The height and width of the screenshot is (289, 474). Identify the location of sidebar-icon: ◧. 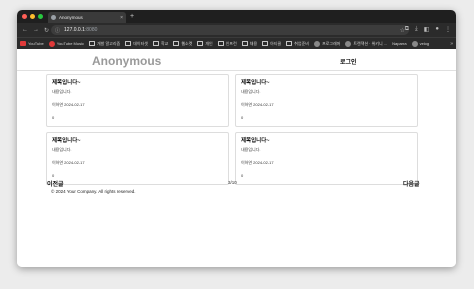
(427, 29).